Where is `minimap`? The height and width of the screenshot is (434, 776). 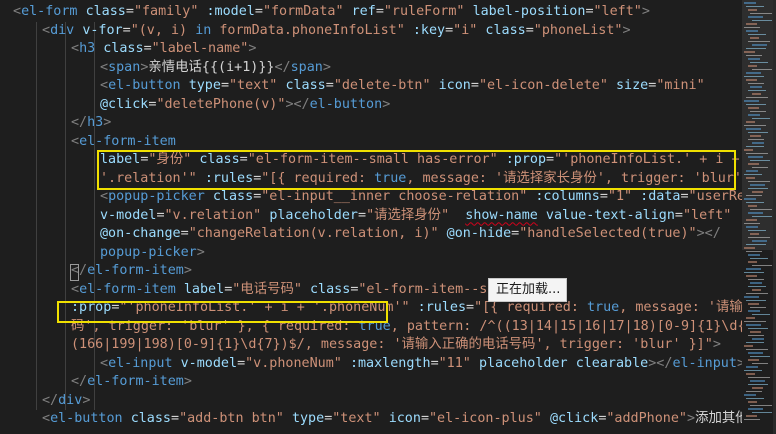 minimap is located at coordinates (759, 217).